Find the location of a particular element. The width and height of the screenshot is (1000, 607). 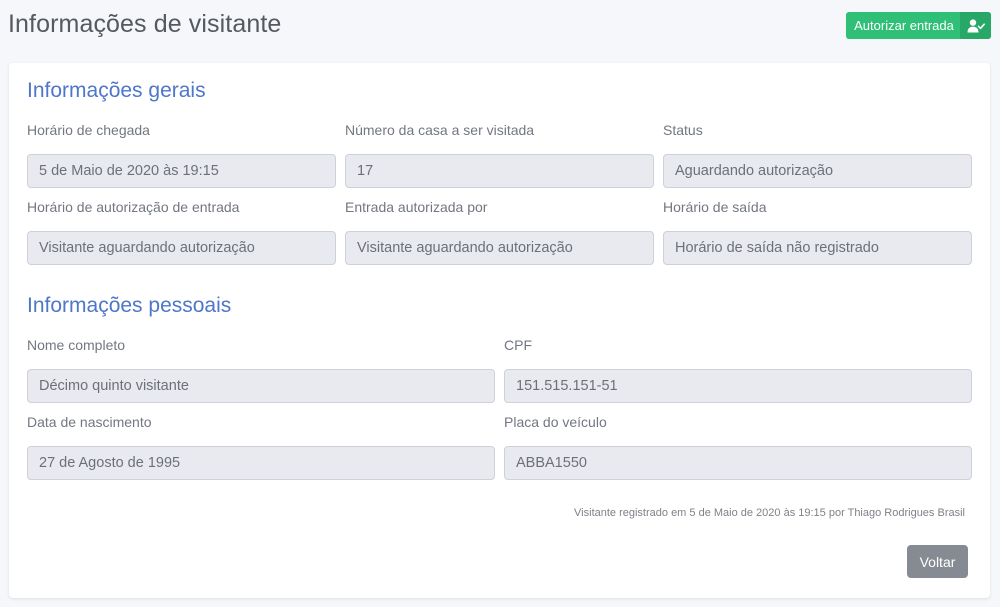

field-full-name: Nome completo Décimo quinto visitante is located at coordinates (261, 369).